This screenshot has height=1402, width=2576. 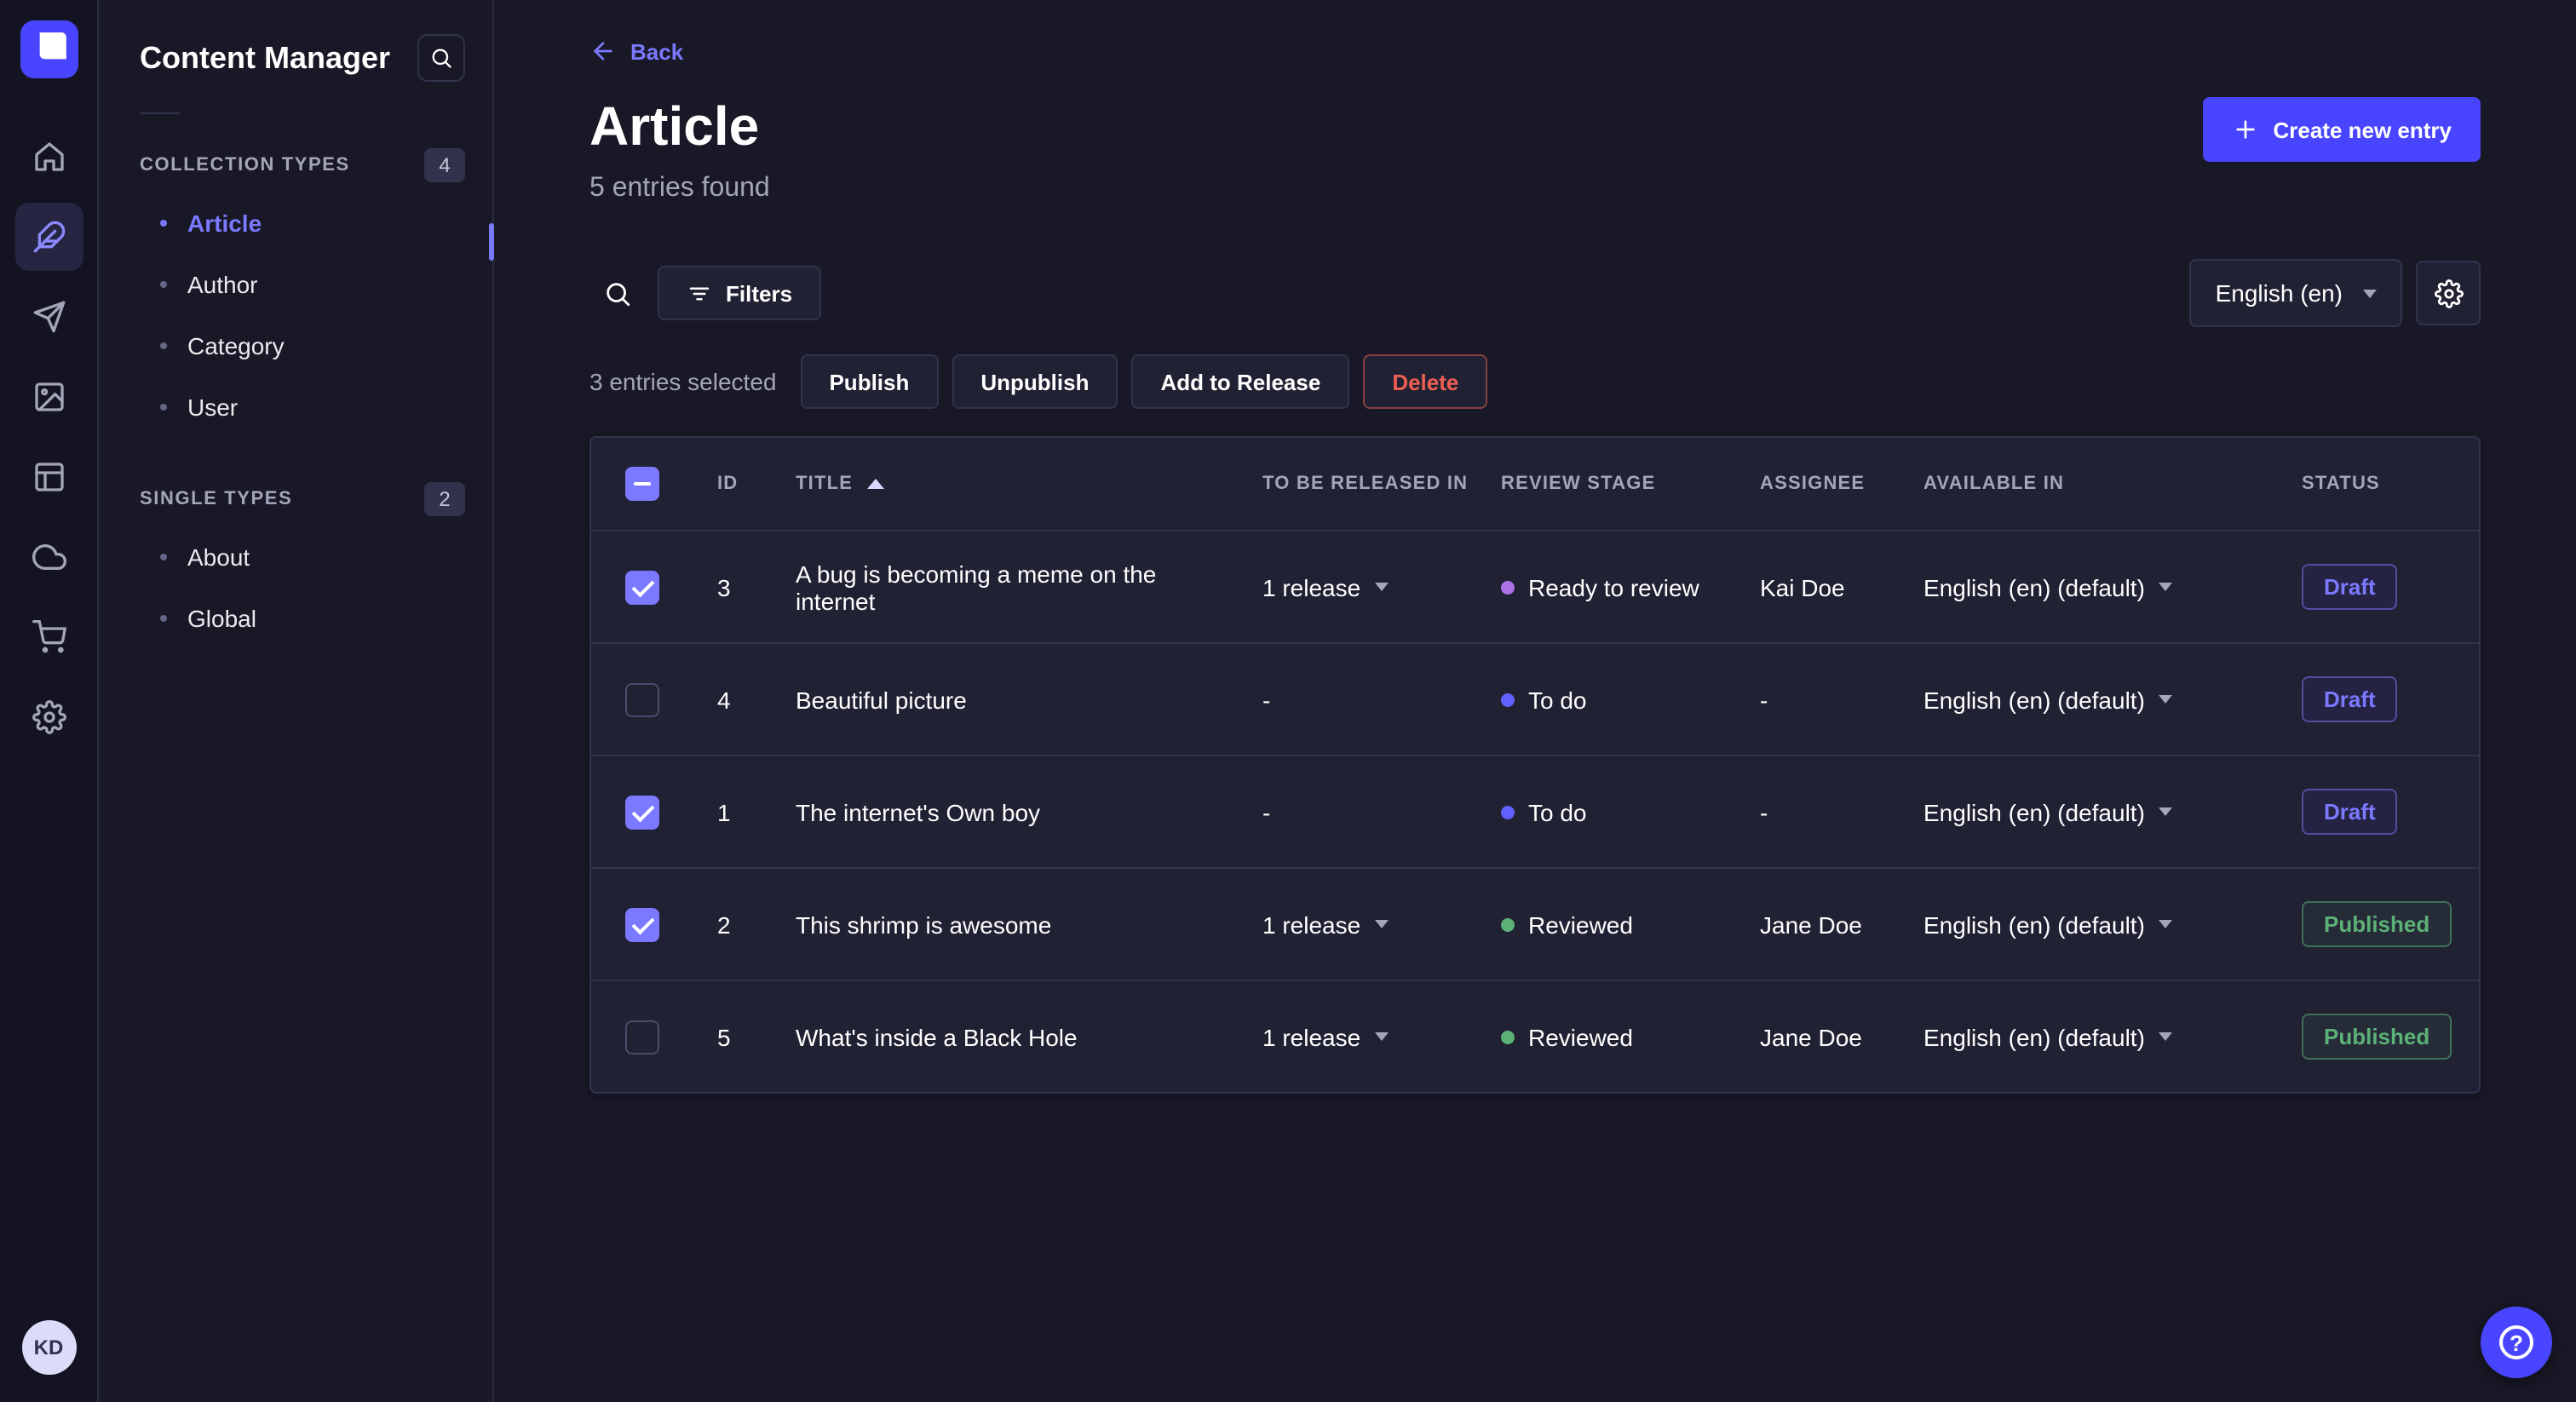 I want to click on cell-id: 2, so click(x=724, y=925).